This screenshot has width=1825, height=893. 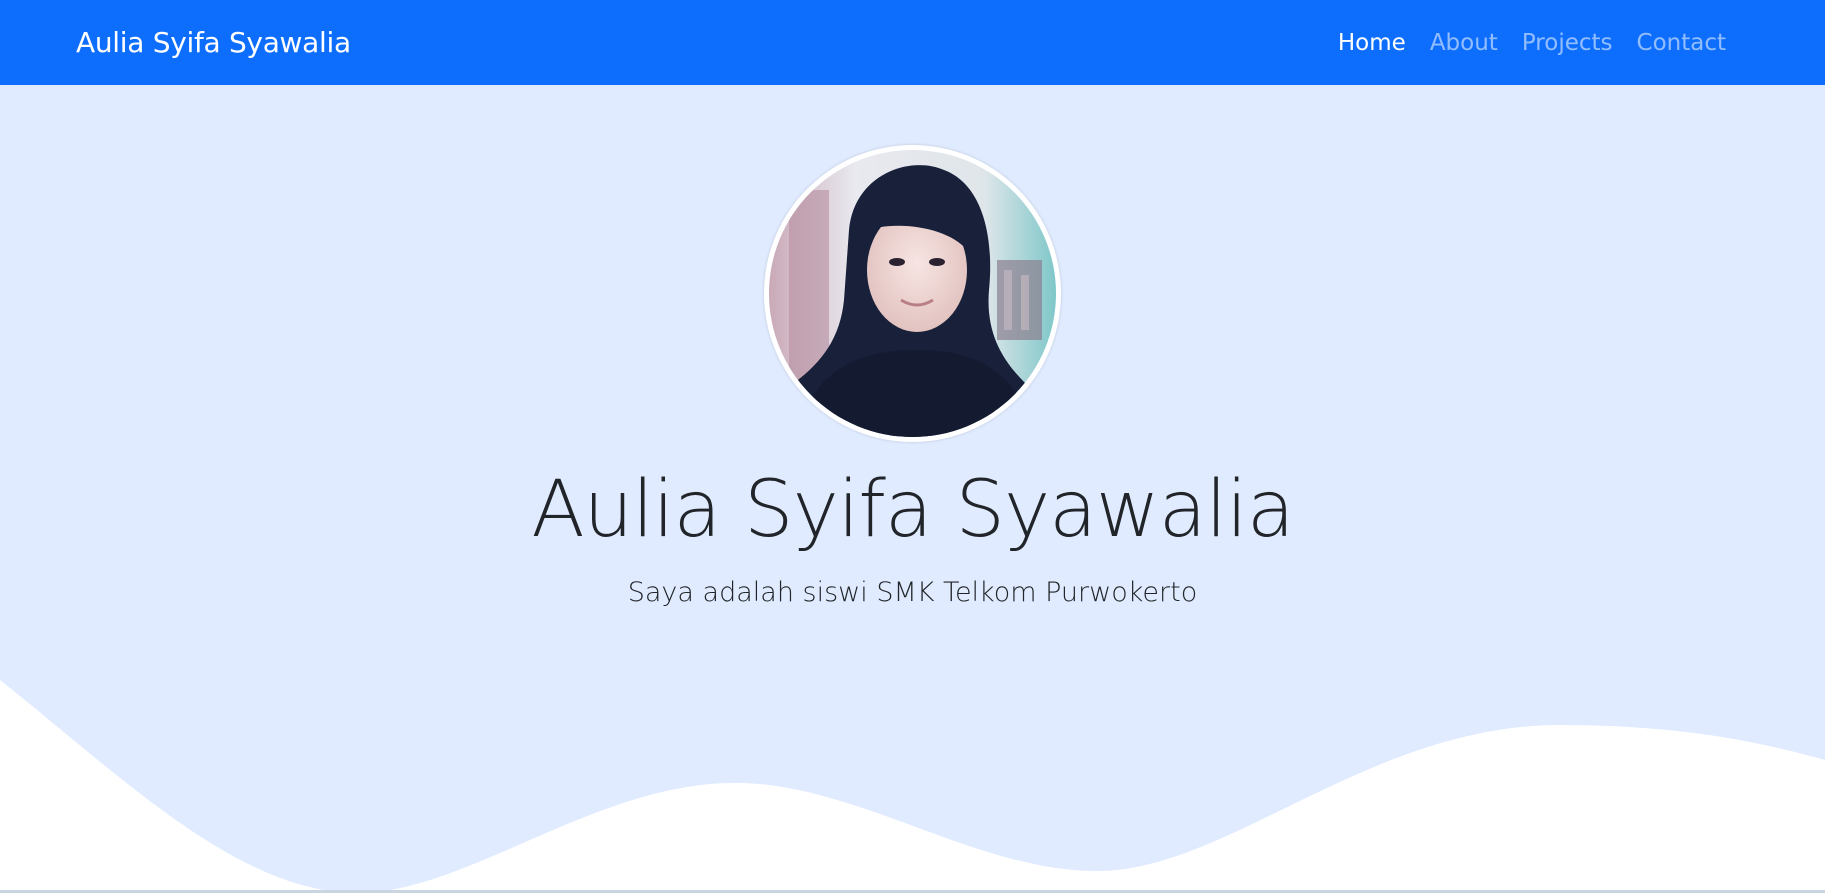 What do you see at coordinates (912, 592) in the screenshot?
I see `hero-subtitle: Saya adalah siswi SMK Telkom Purwokerto` at bounding box center [912, 592].